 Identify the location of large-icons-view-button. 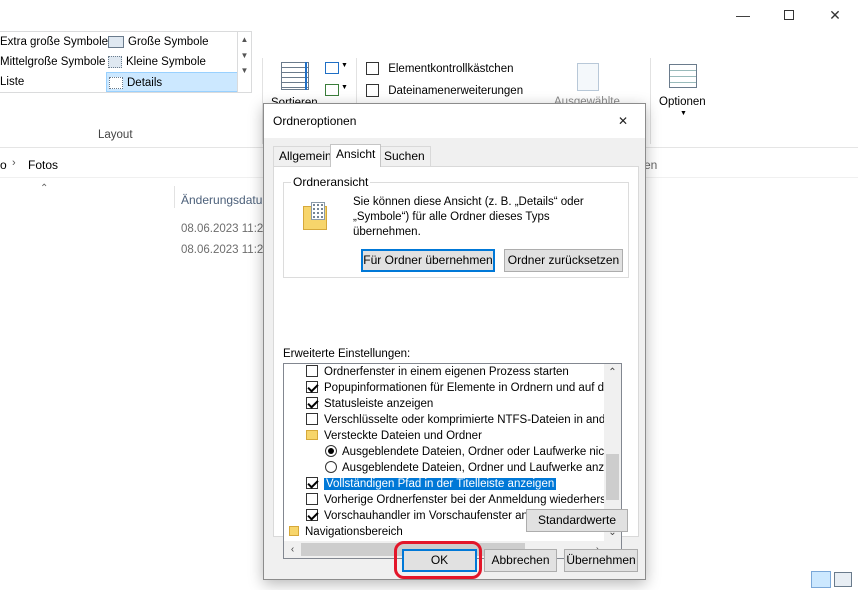
(843, 579).